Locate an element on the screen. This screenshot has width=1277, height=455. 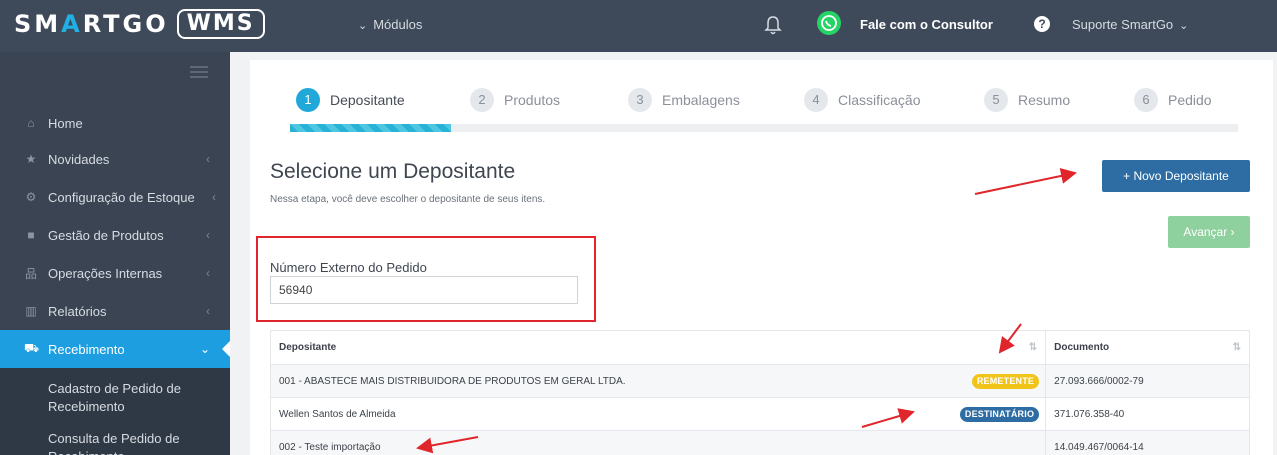
home-icon: ⌂ is located at coordinates (31, 123).